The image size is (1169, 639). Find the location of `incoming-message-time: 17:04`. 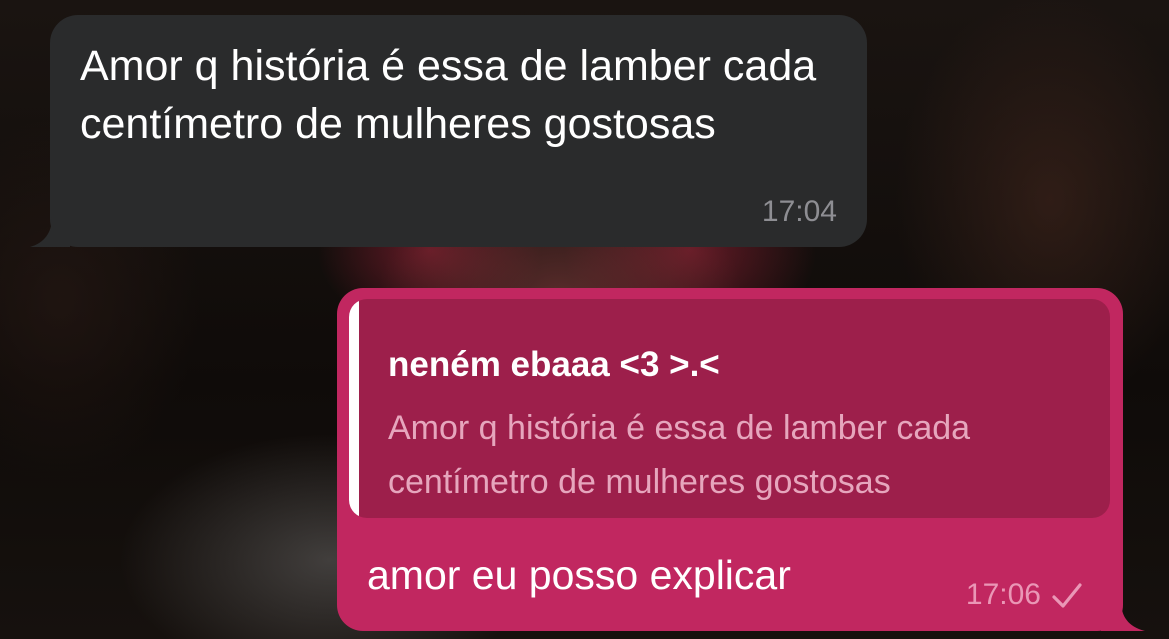

incoming-message-time: 17:04 is located at coordinates (799, 211).